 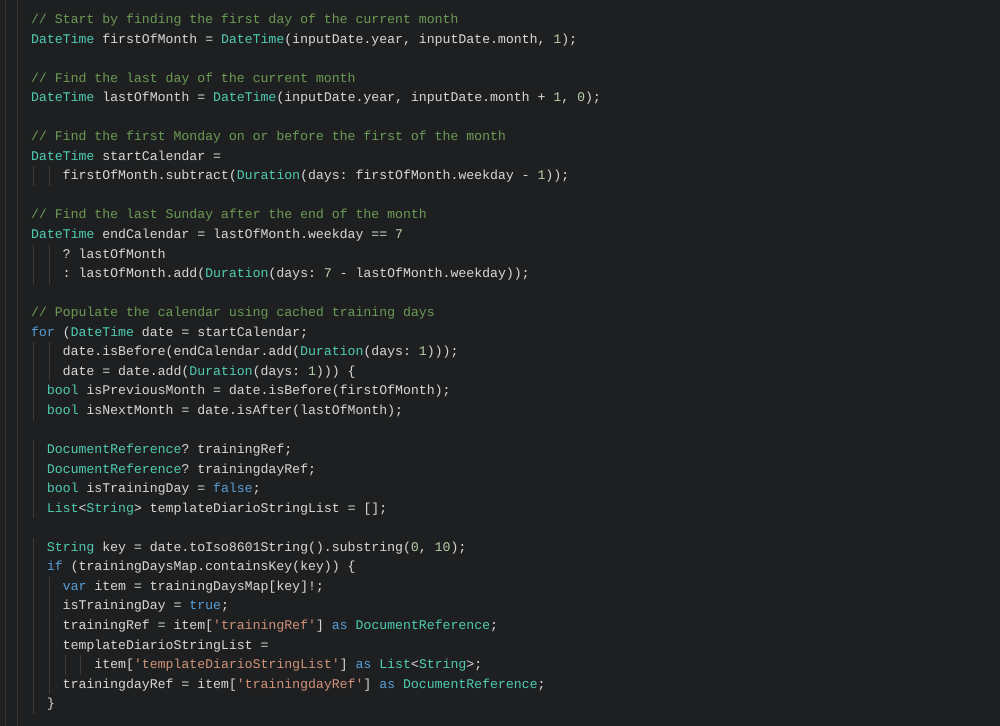 What do you see at coordinates (288, 664) in the screenshot?
I see `code-line: item['templateDiarioStringList'] as List<String>;` at bounding box center [288, 664].